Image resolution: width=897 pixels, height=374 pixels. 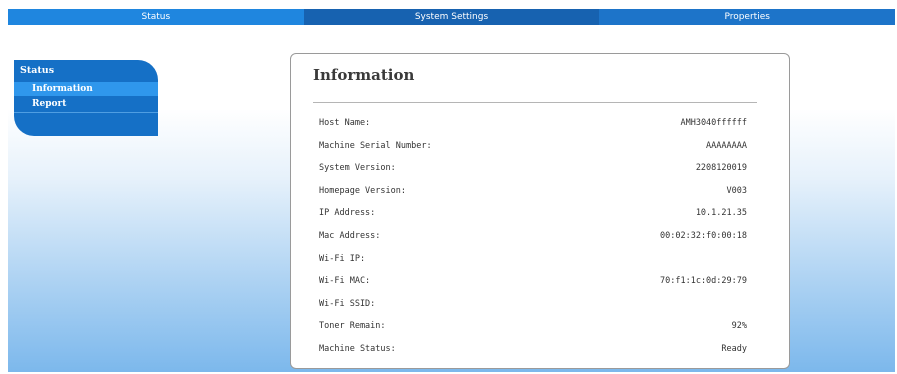 What do you see at coordinates (703, 235) in the screenshot?
I see `row-value: 00:02:32:f0:00:18` at bounding box center [703, 235].